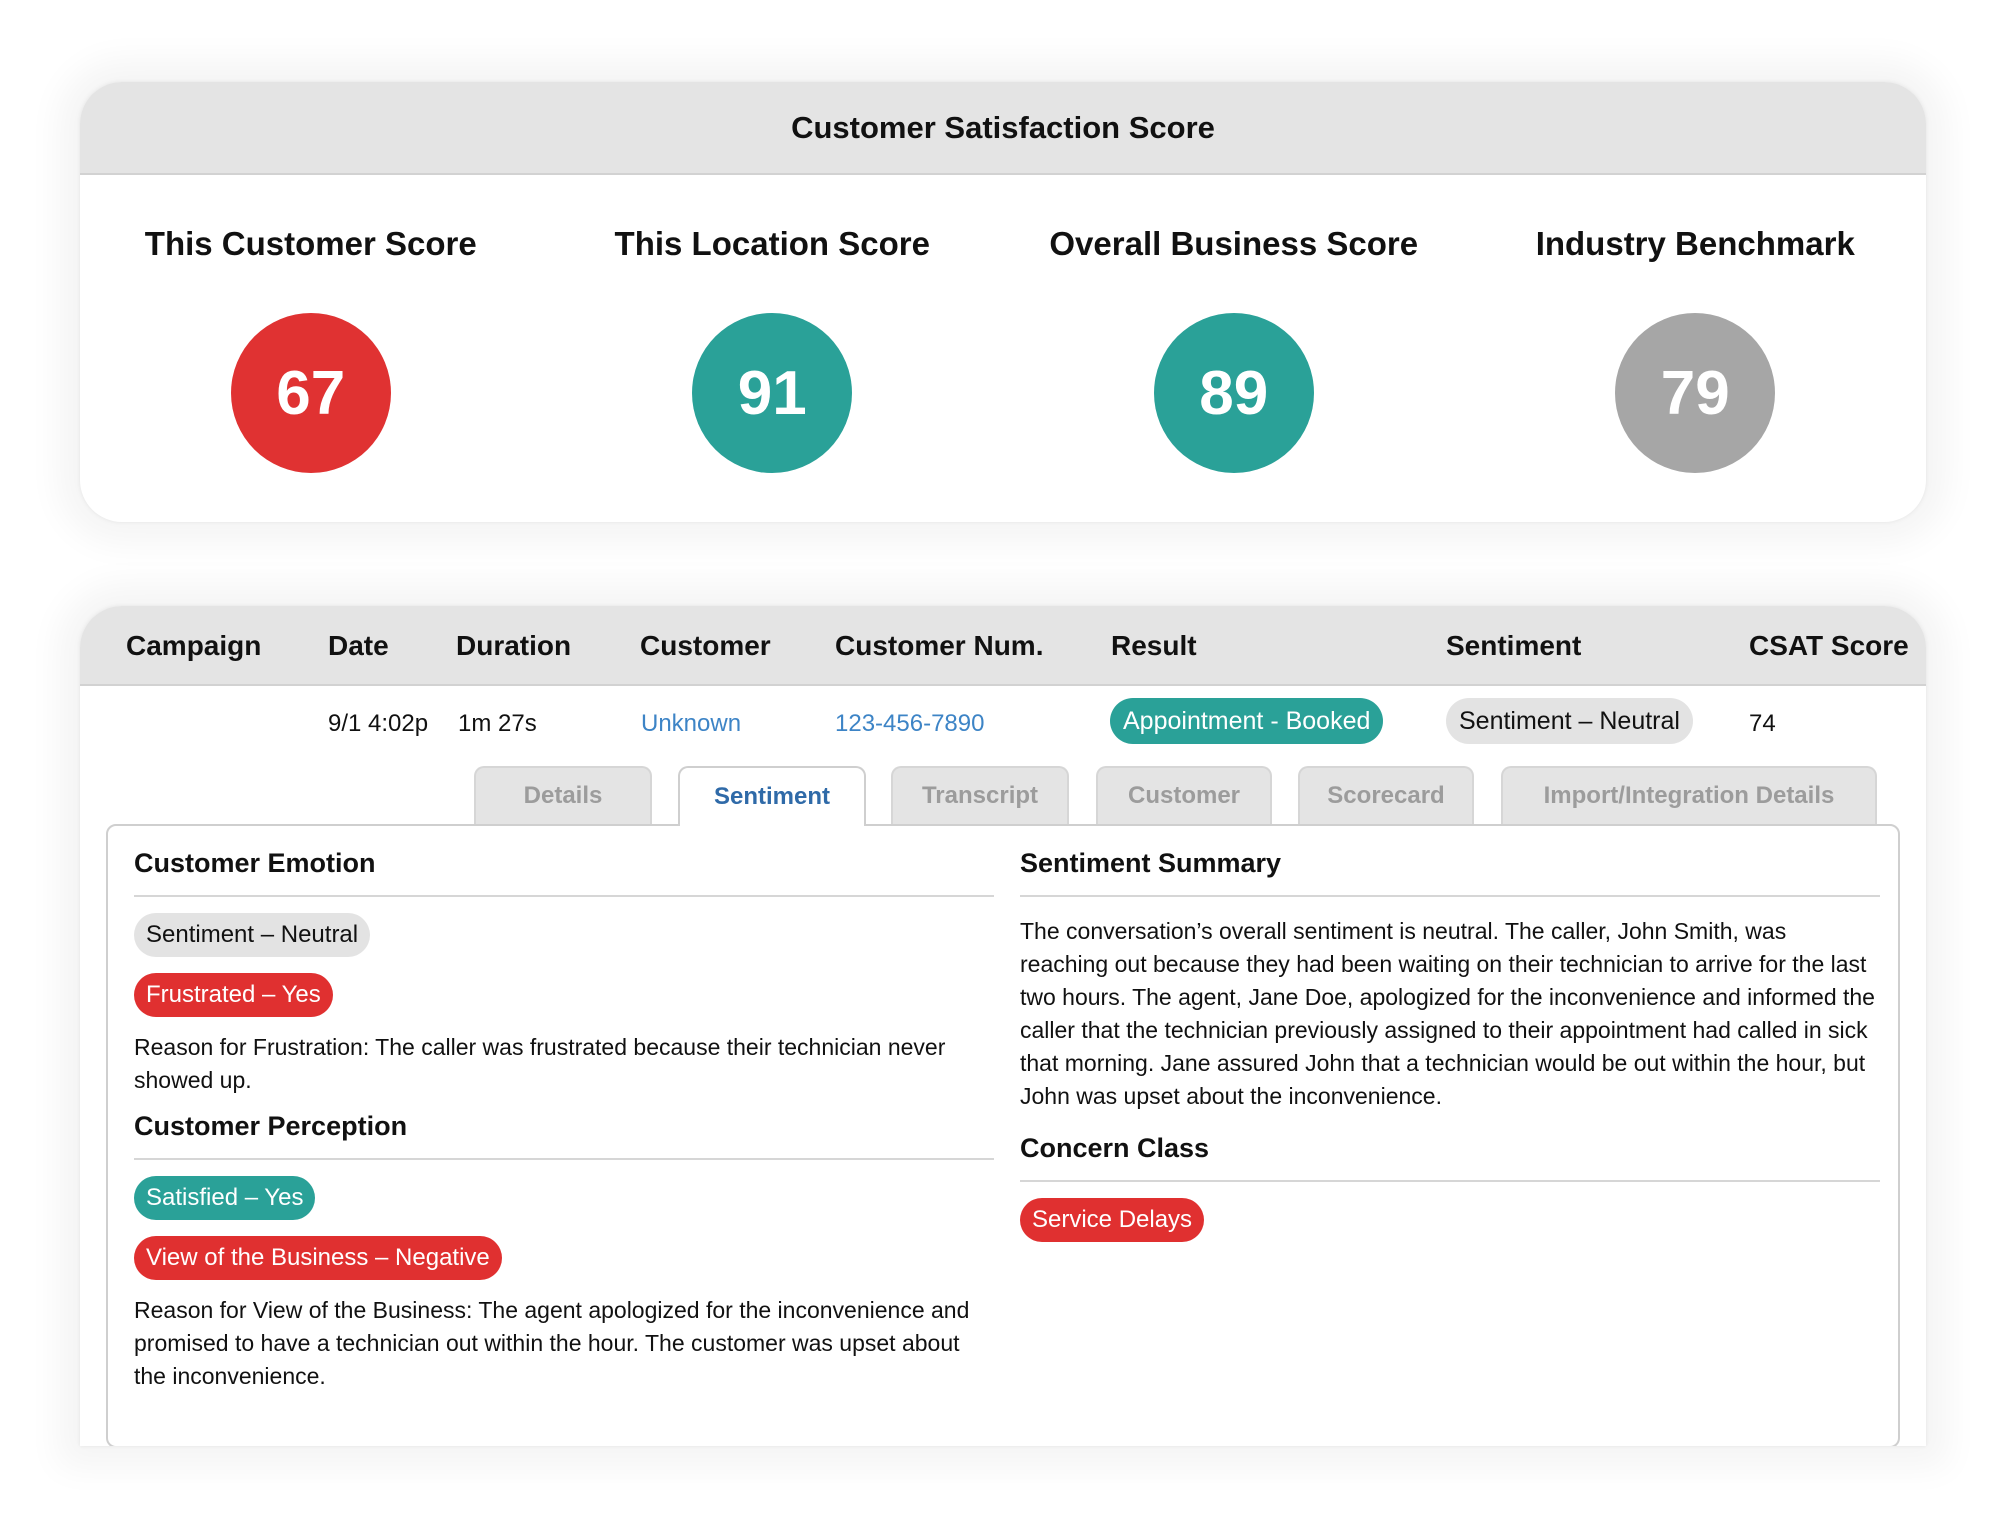 This screenshot has width=2000, height=1516. Describe the element at coordinates (1154, 645) in the screenshot. I see `col-result: Result` at that location.